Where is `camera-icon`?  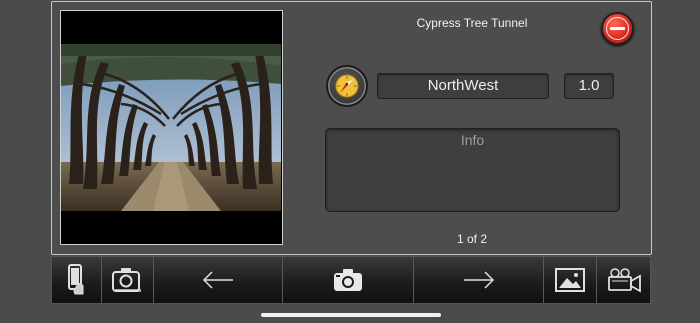
camera-icon is located at coordinates (348, 280).